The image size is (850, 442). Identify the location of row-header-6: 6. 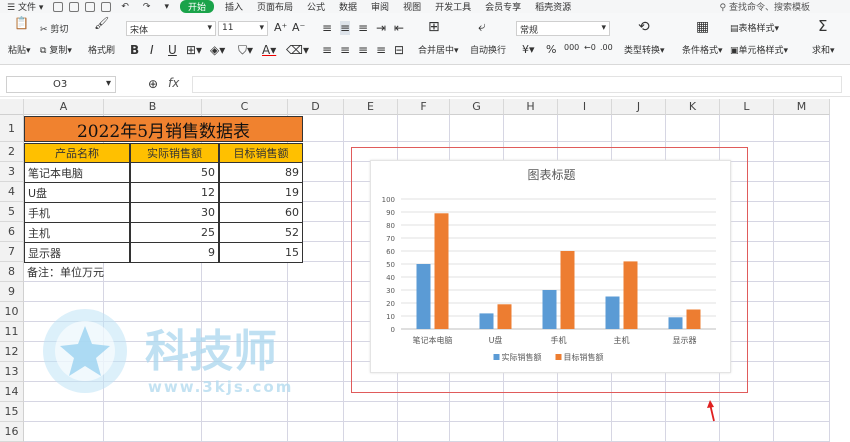
(12, 232).